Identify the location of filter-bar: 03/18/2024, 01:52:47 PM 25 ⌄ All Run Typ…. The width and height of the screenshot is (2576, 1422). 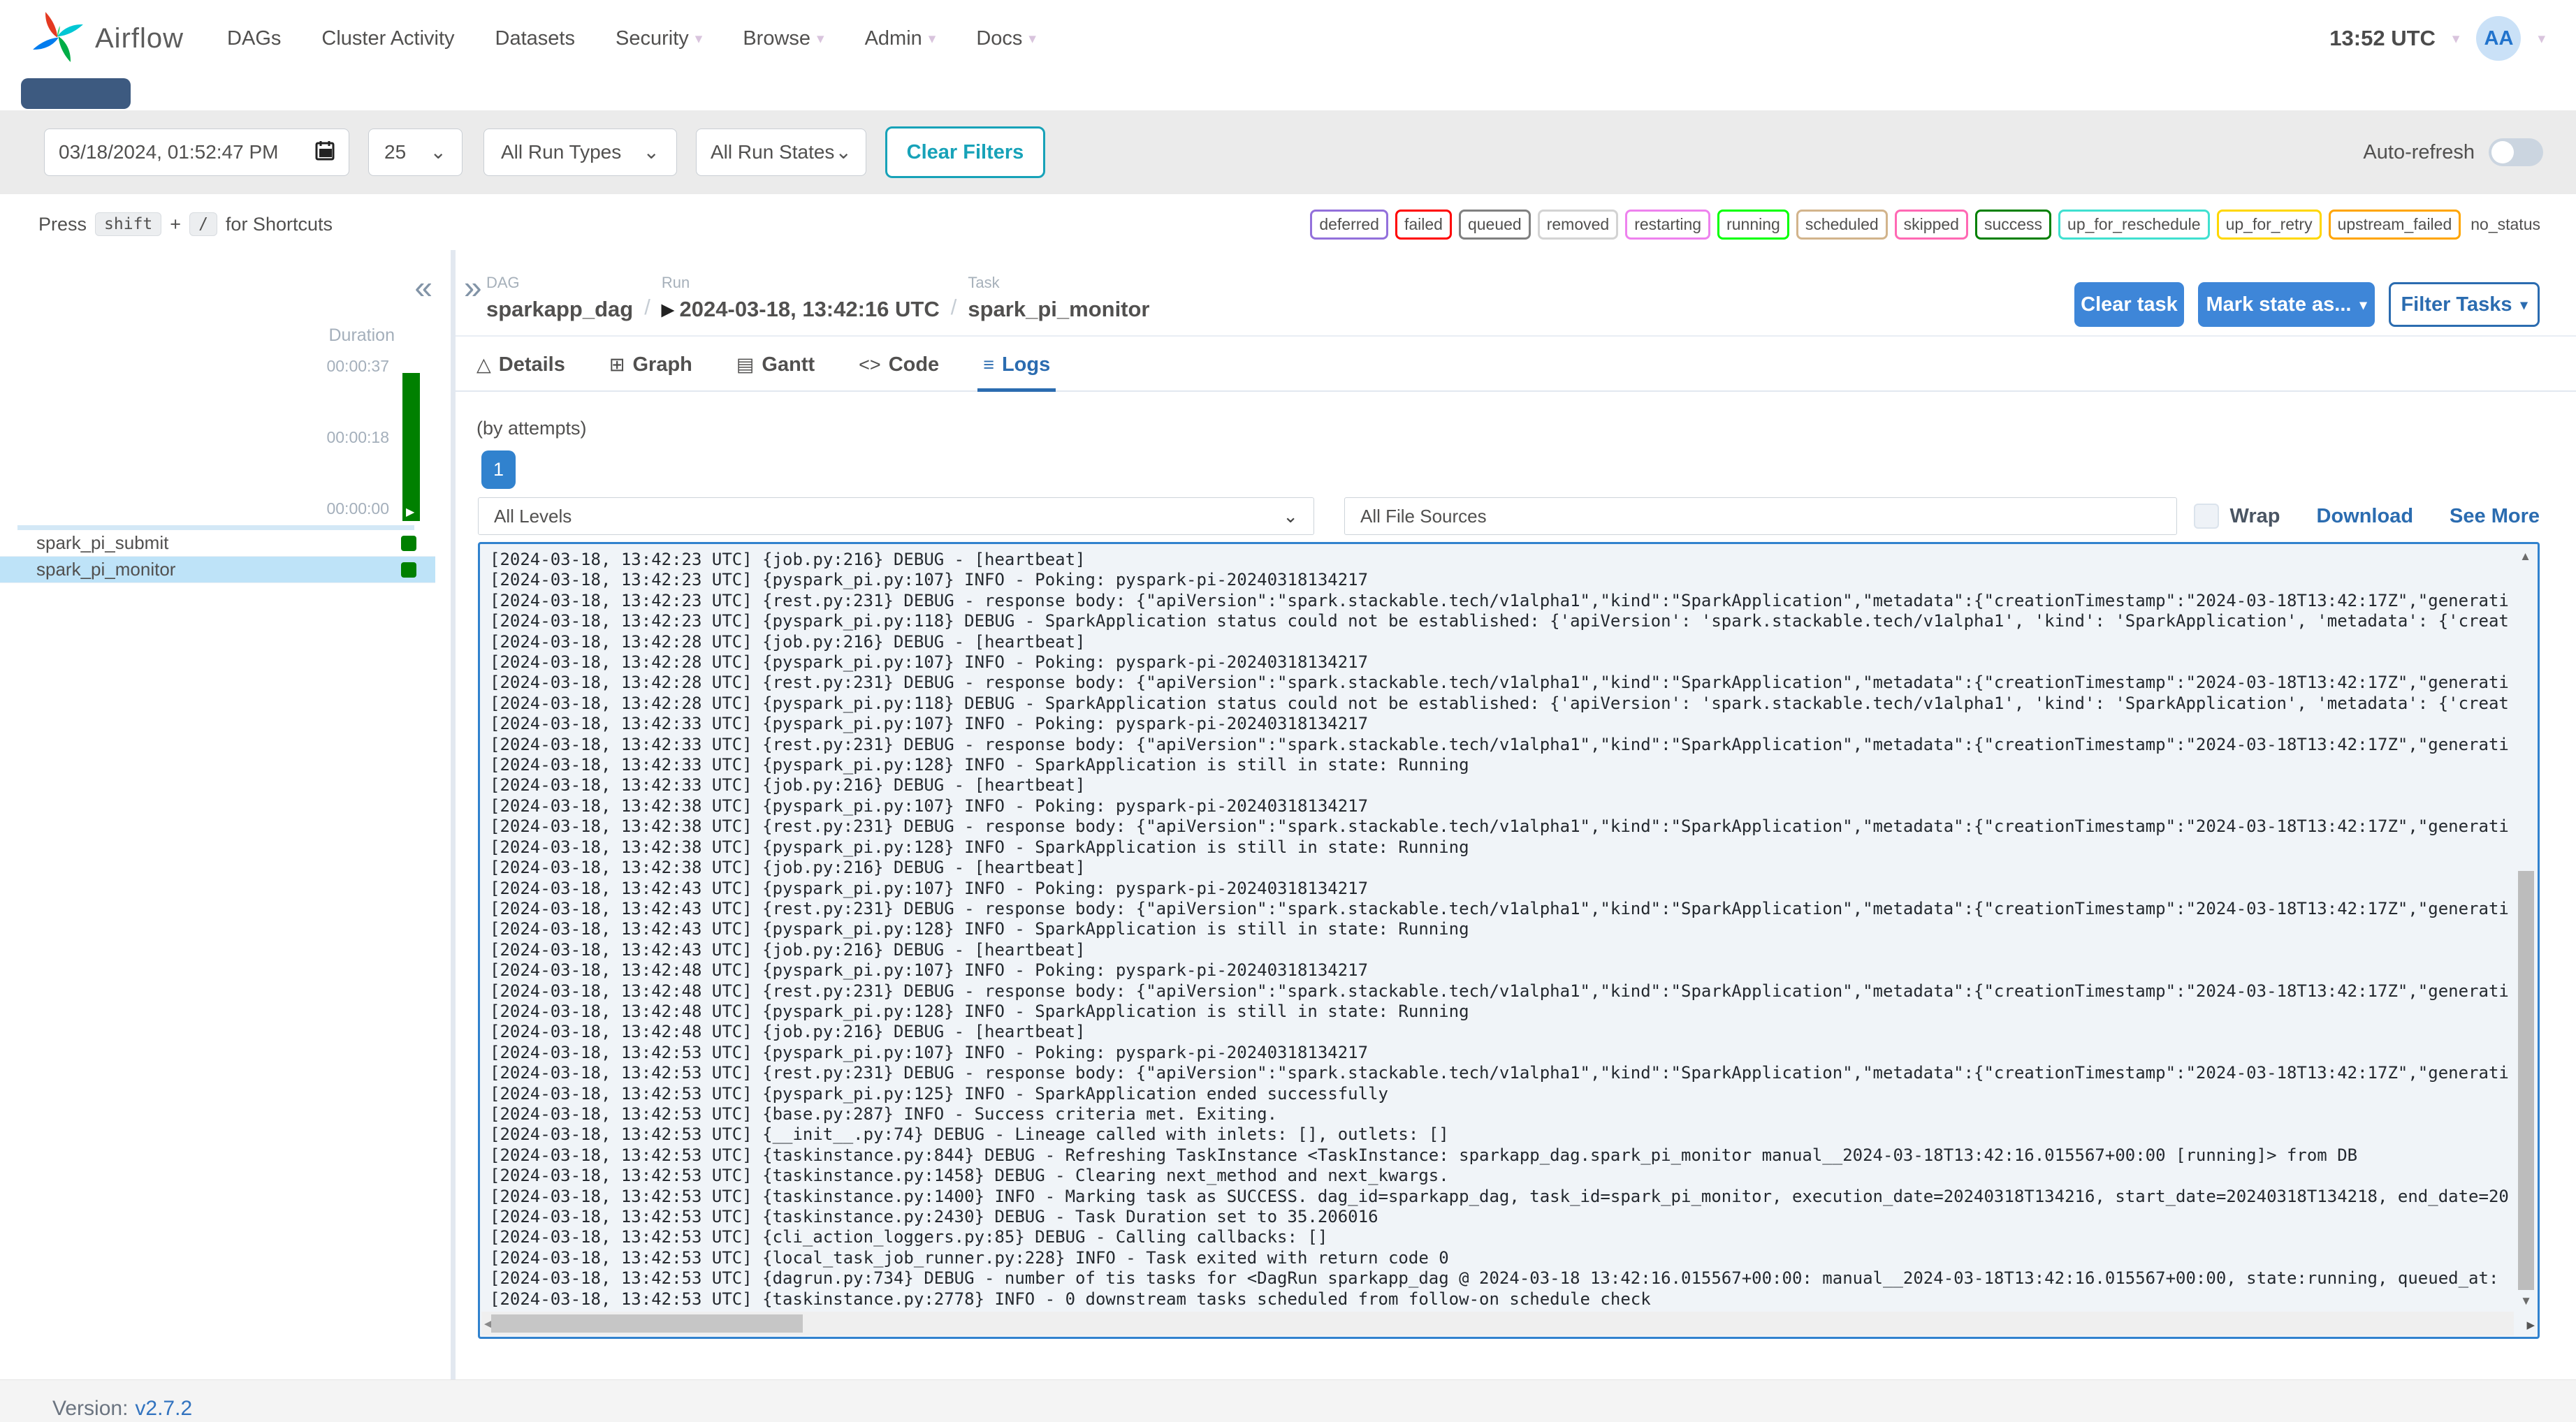
(1288, 152).